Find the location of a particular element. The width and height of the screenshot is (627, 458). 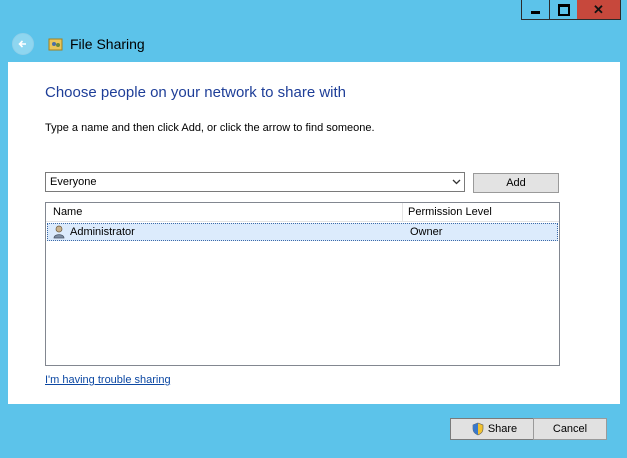

permission-level: Owner is located at coordinates (480, 232).